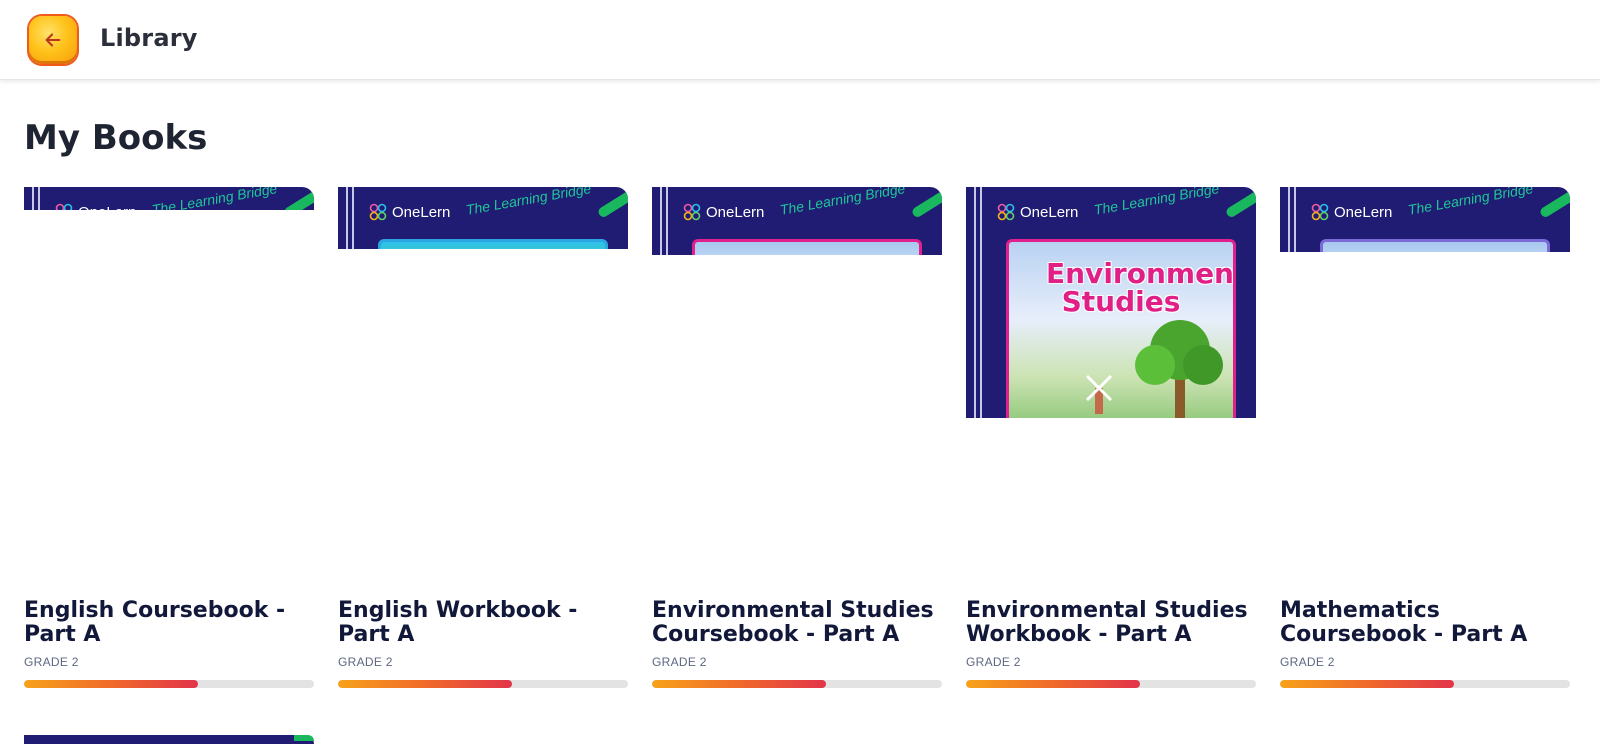 Image resolution: width=1600 pixels, height=744 pixels. I want to click on book-title: English Workbook - Part A, so click(483, 623).